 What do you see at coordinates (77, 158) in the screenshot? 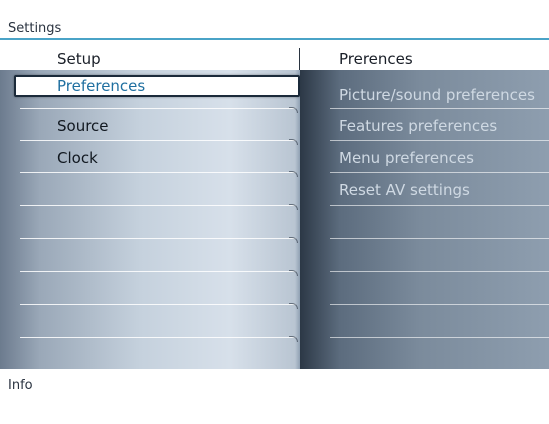
I see `menu-item-label: Clock` at bounding box center [77, 158].